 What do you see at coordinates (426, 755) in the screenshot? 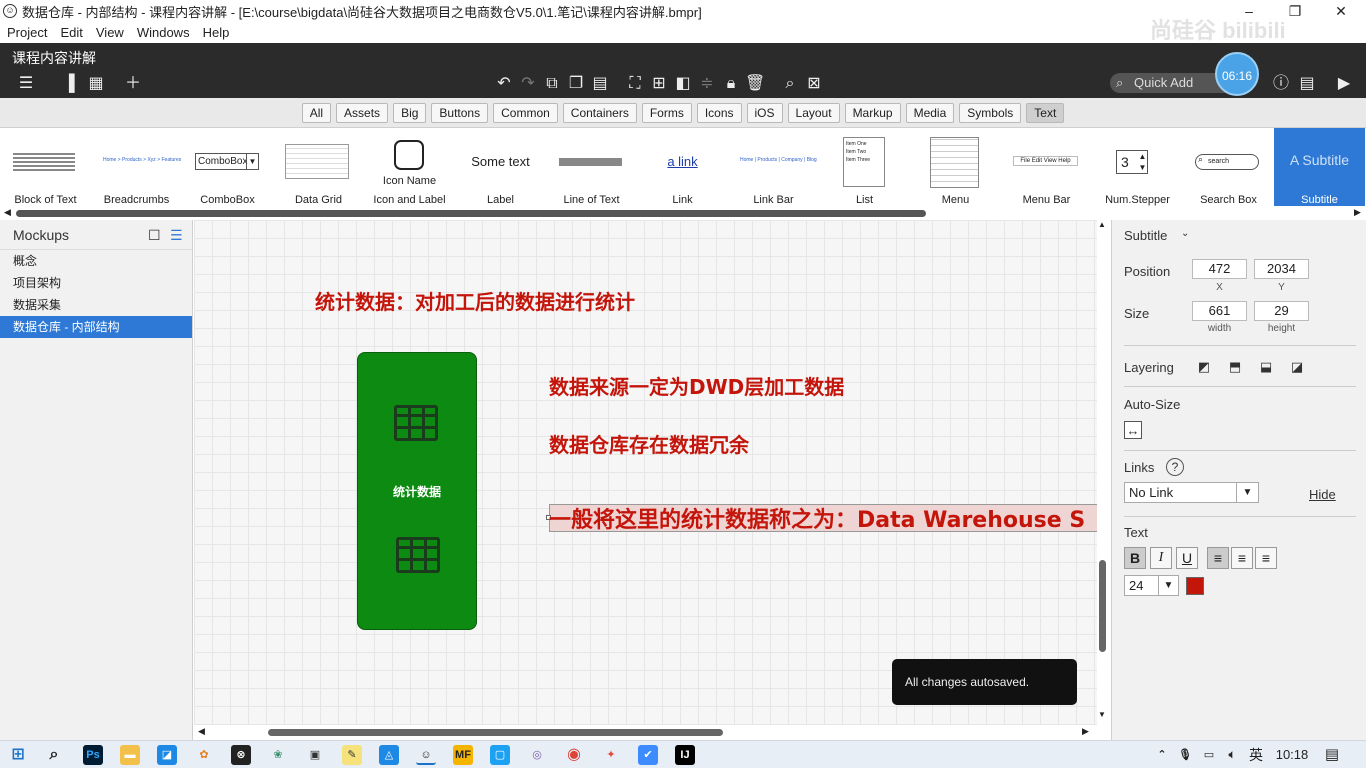
I see `balsamiq-icon: ☺` at bounding box center [426, 755].